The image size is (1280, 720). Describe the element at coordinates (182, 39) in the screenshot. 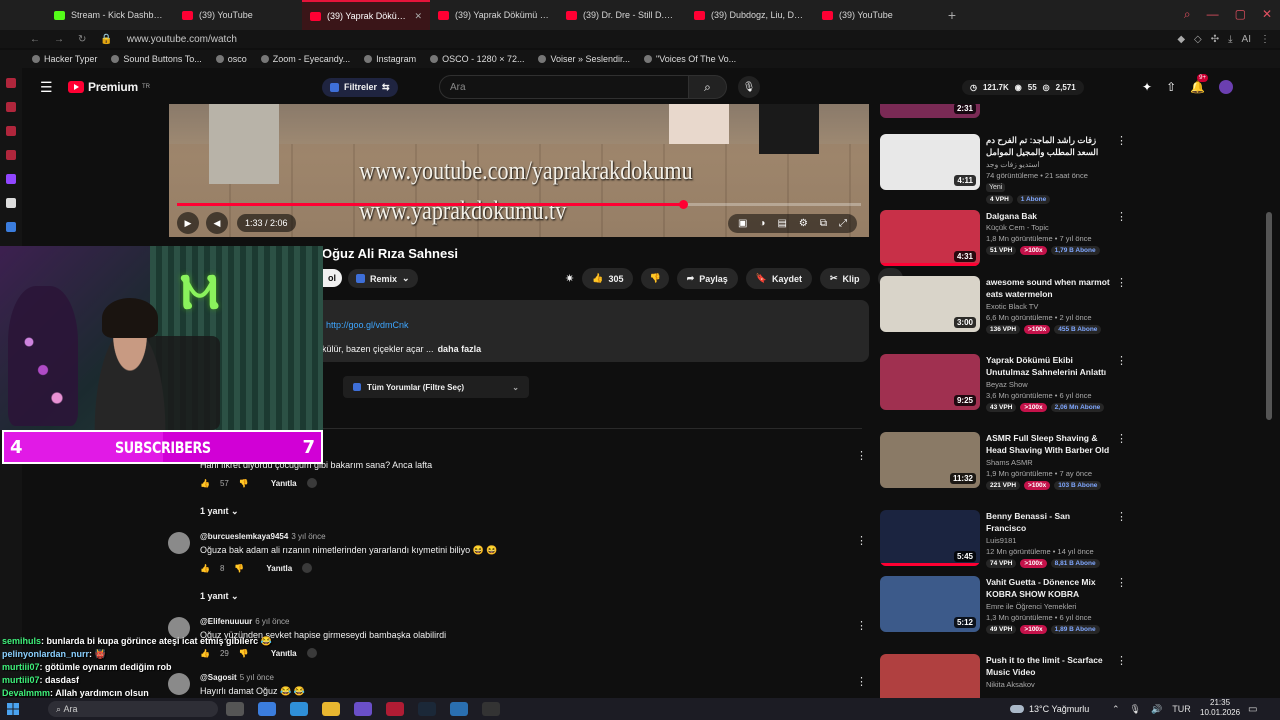

I see `url-field: www.youtube.com/watch` at that location.